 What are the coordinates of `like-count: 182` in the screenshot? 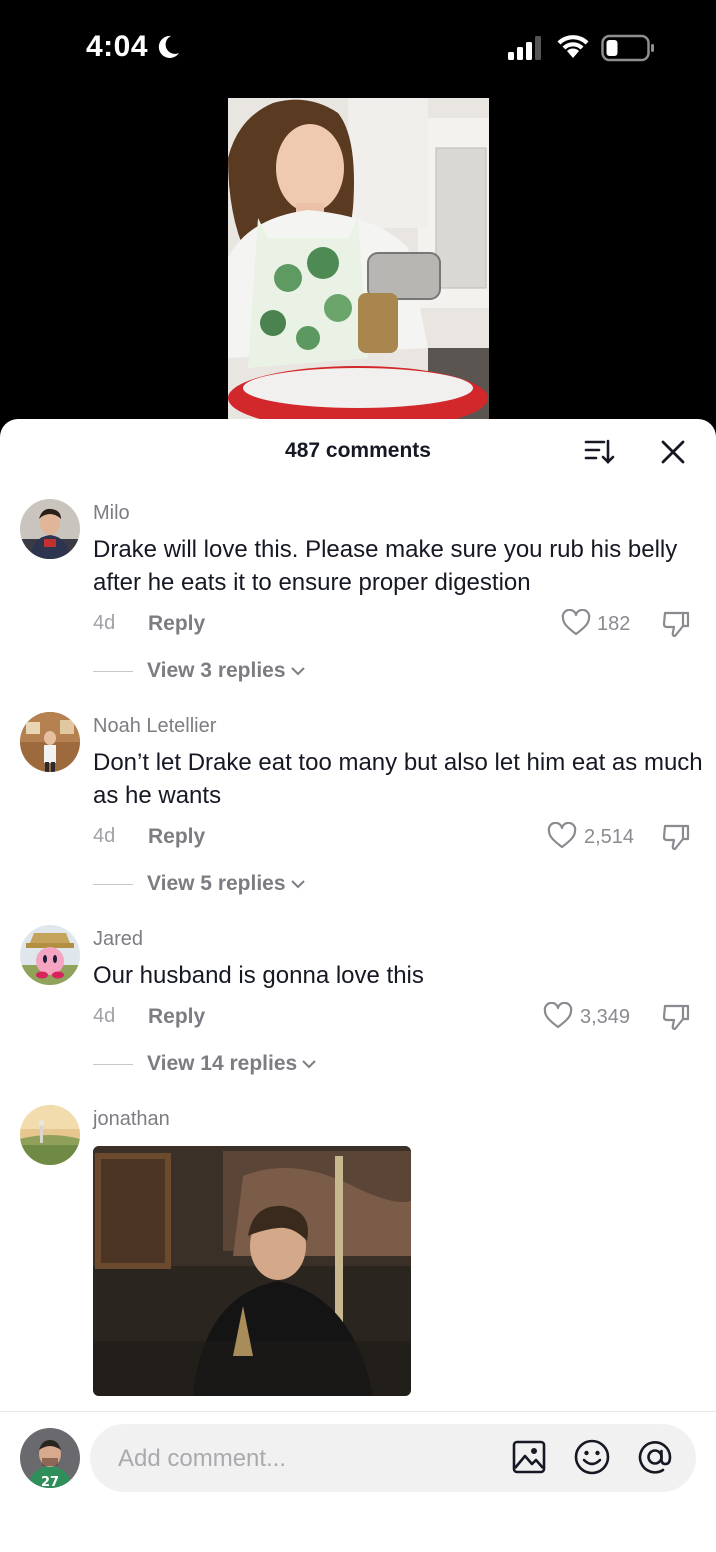 It's located at (614, 624).